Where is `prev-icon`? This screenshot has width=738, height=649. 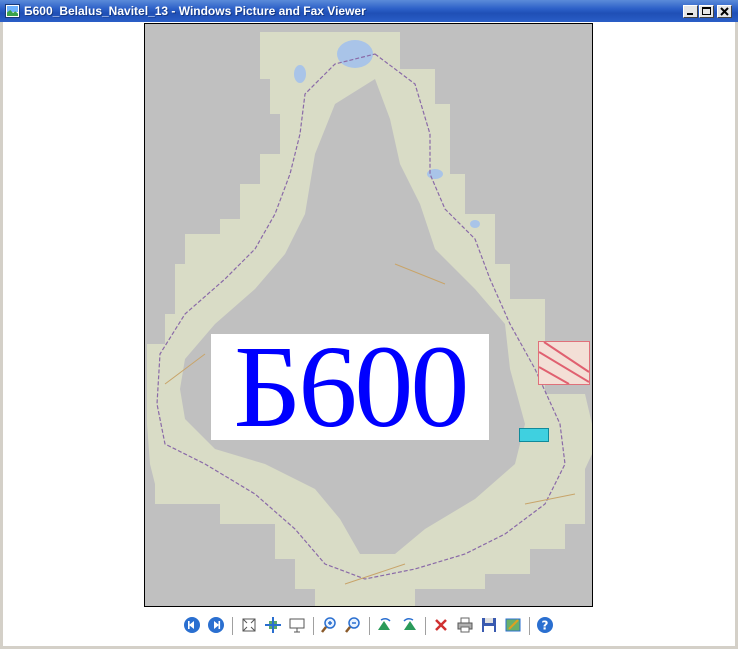
prev-icon is located at coordinates (192, 625).